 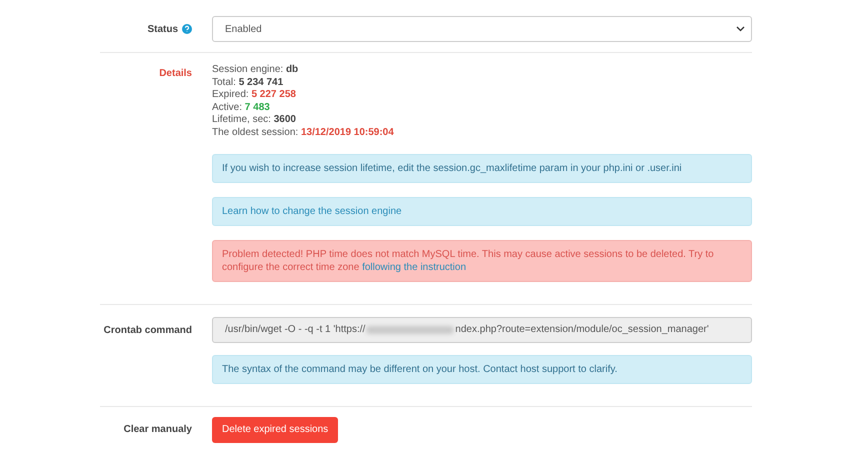 What do you see at coordinates (582, 330) in the screenshot?
I see `command-text: ndex.php?route=extension/module/oc_session_manager'` at bounding box center [582, 330].